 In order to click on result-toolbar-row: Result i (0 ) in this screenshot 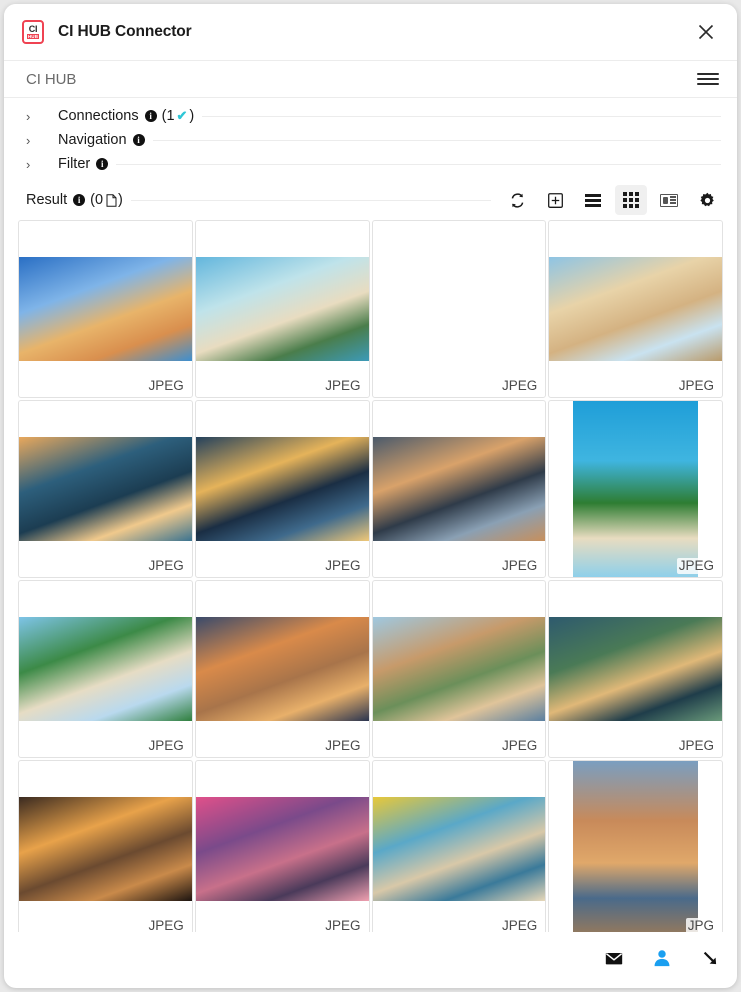, I will do `click(370, 200)`.